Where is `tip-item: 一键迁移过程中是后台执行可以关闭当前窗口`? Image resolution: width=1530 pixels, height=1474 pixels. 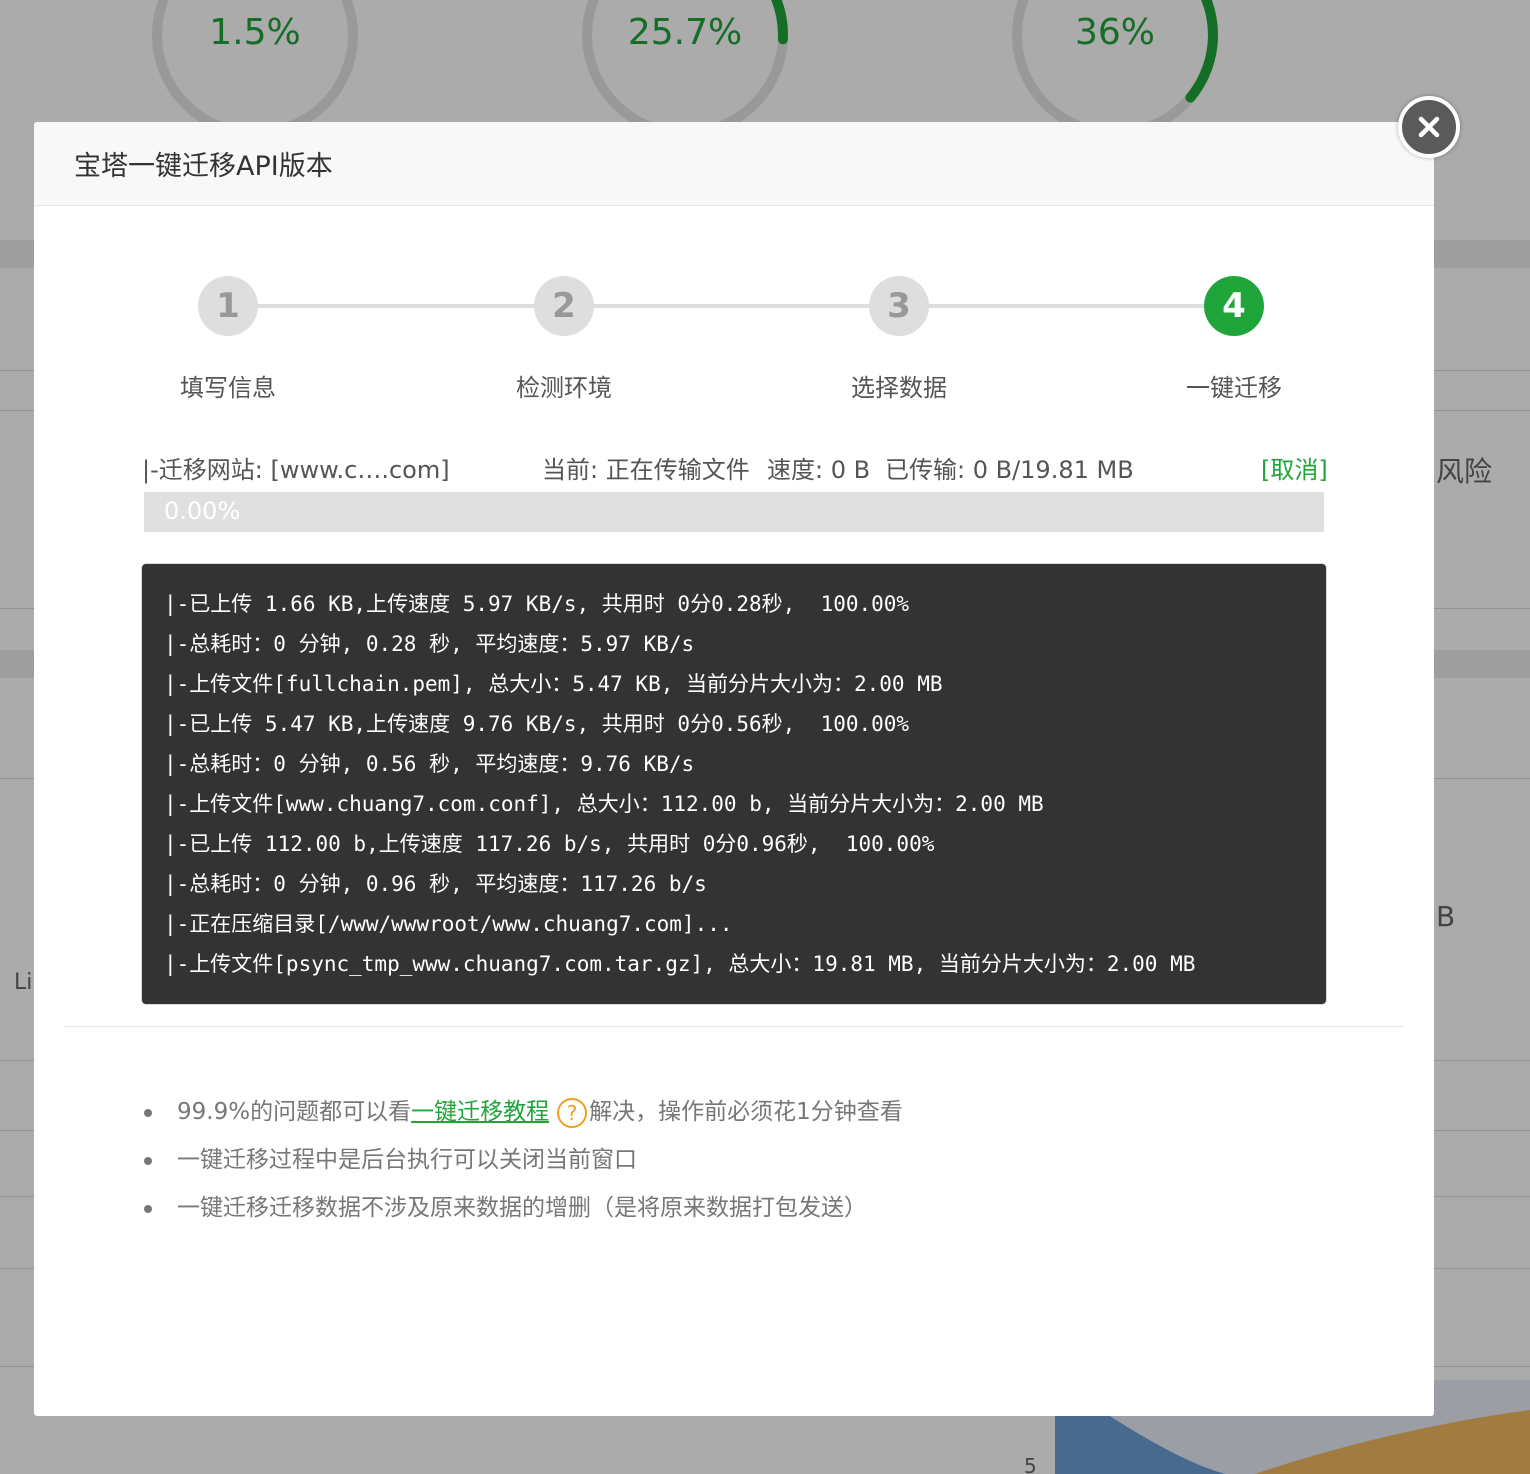 tip-item: 一键迁移过程中是后台执行可以关闭当前窗口 is located at coordinates (692, 1160).